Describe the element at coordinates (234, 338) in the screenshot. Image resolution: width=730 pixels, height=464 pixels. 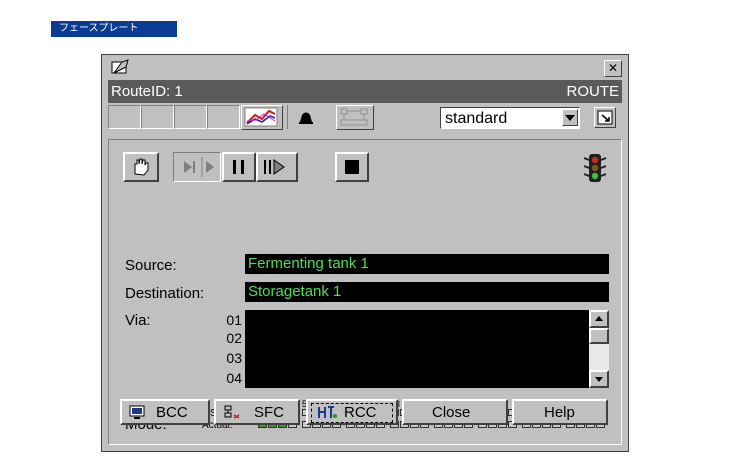
I see `via-row-number: 02` at that location.